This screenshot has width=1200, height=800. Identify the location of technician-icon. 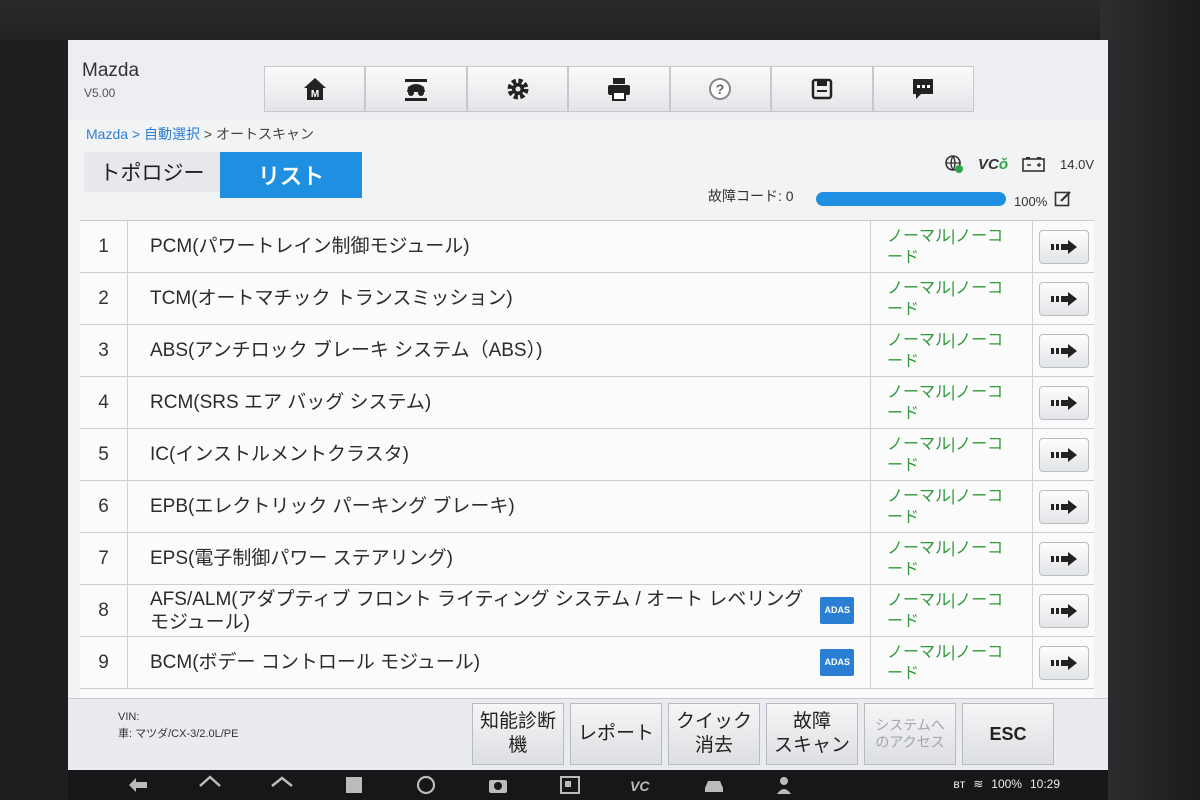
(786, 785).